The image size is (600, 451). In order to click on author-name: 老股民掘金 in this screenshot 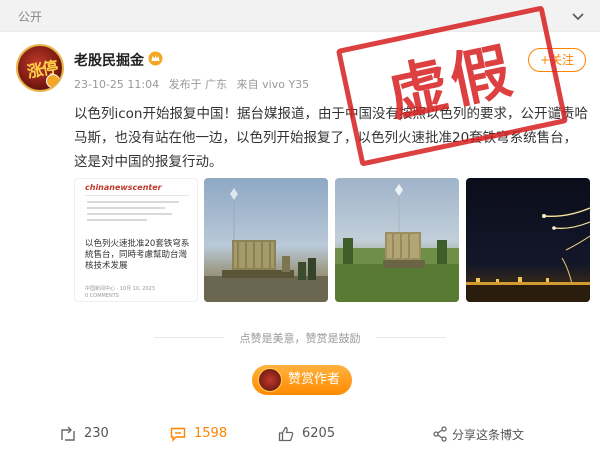, I will do `click(109, 60)`.